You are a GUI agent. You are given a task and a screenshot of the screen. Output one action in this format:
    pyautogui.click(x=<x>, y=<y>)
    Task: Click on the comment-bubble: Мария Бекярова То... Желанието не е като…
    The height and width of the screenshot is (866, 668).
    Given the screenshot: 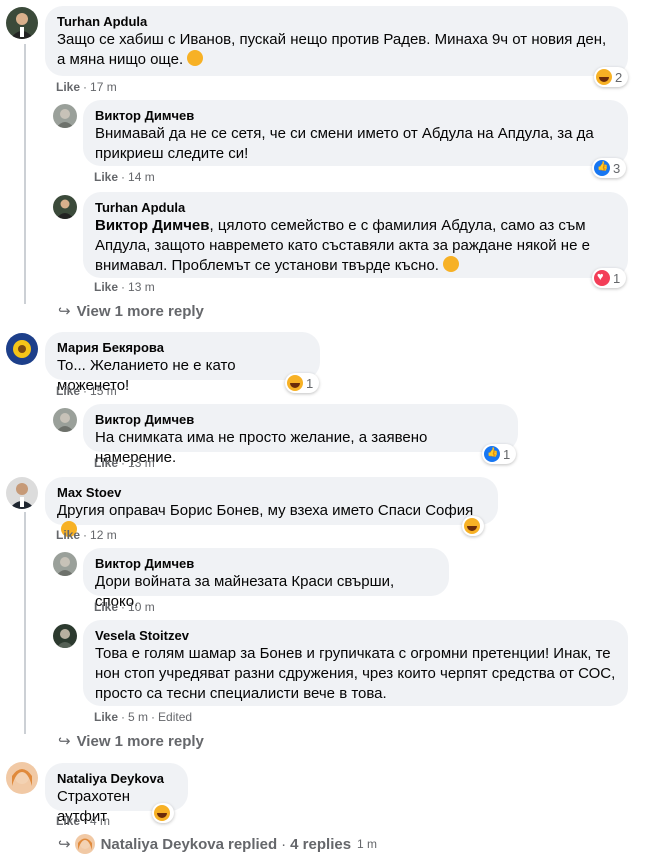 What is the action you would take?
    pyautogui.click(x=182, y=363)
    